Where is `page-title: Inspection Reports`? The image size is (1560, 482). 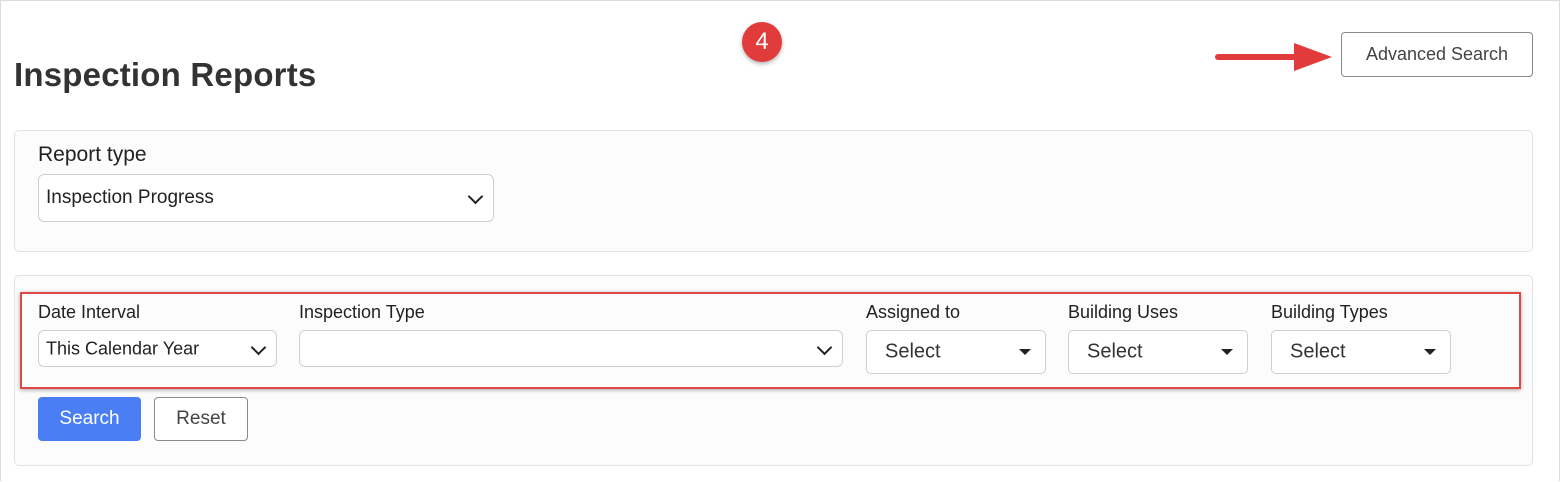 page-title: Inspection Reports is located at coordinates (165, 74).